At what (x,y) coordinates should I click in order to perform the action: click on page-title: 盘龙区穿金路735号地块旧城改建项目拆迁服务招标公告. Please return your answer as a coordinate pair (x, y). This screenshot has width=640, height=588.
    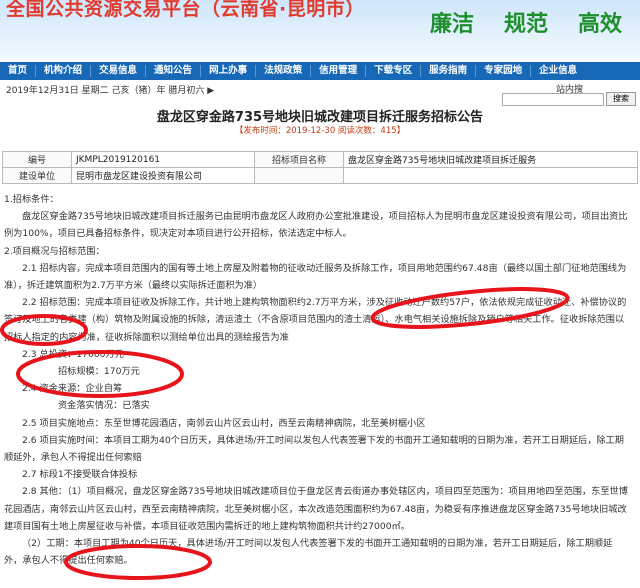
    Looking at the image, I should click on (320, 117).